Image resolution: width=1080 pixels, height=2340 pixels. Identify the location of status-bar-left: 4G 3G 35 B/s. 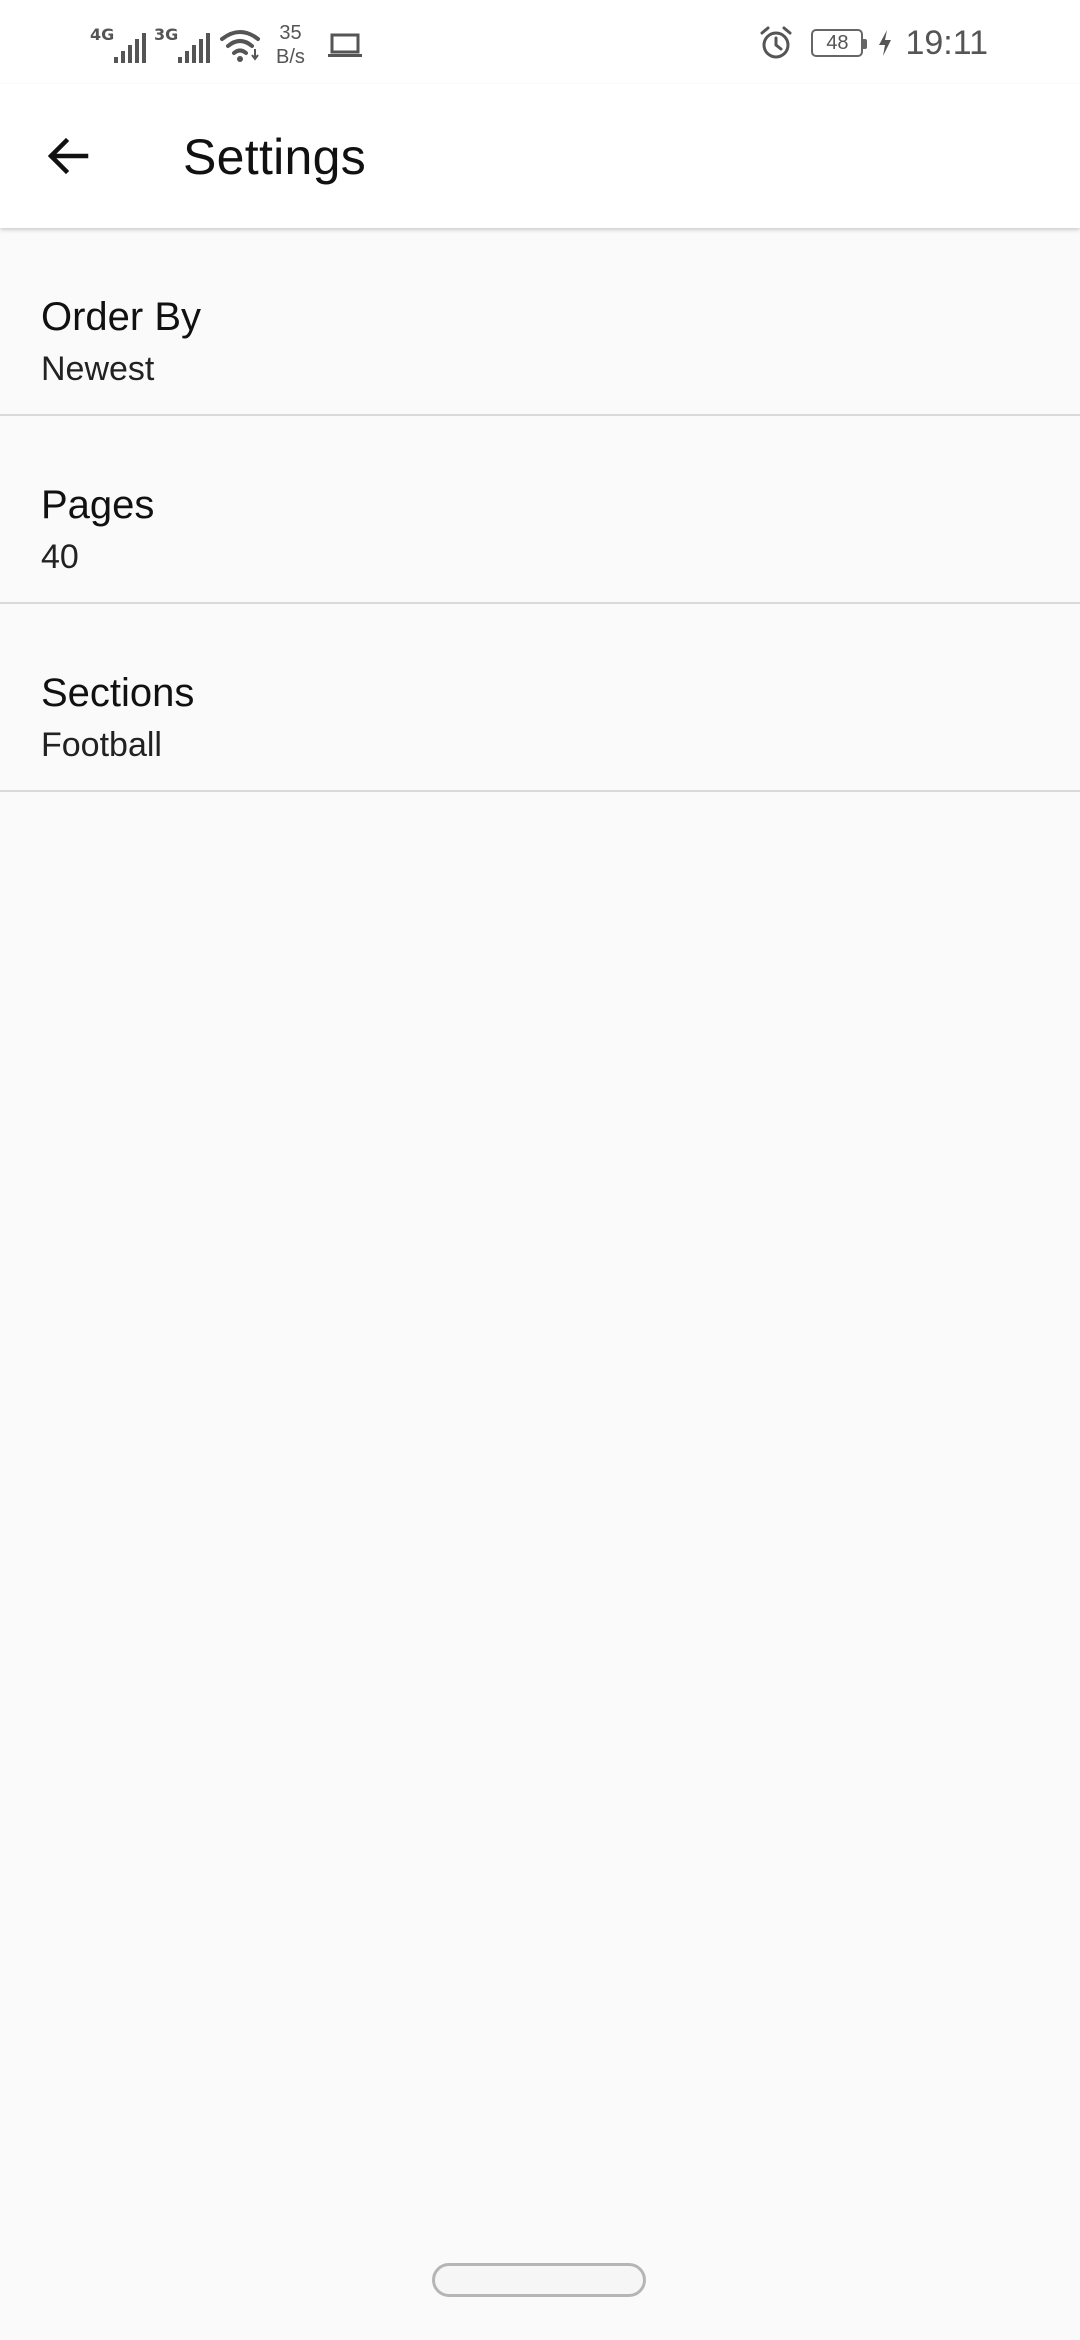
(227, 45).